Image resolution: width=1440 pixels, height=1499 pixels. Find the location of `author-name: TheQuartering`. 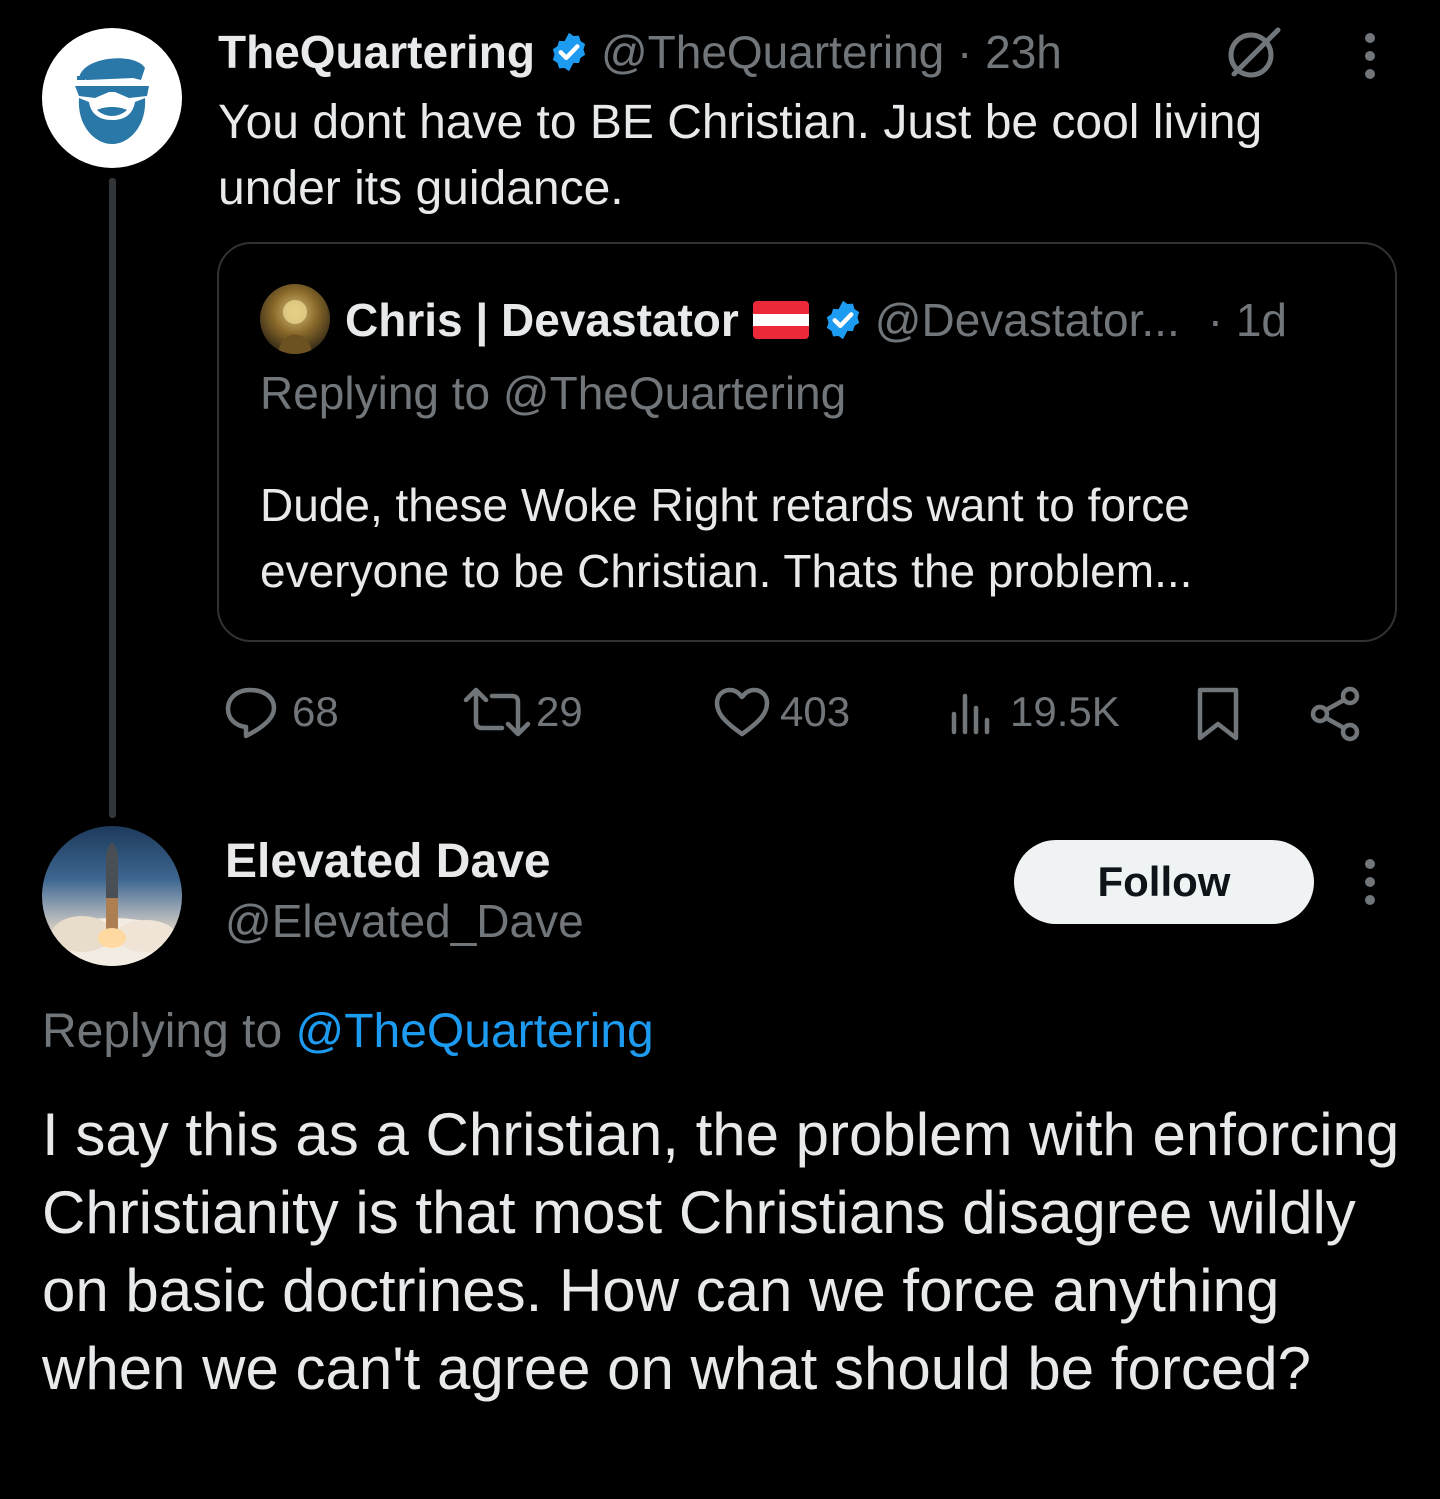

author-name: TheQuartering is located at coordinates (376, 52).